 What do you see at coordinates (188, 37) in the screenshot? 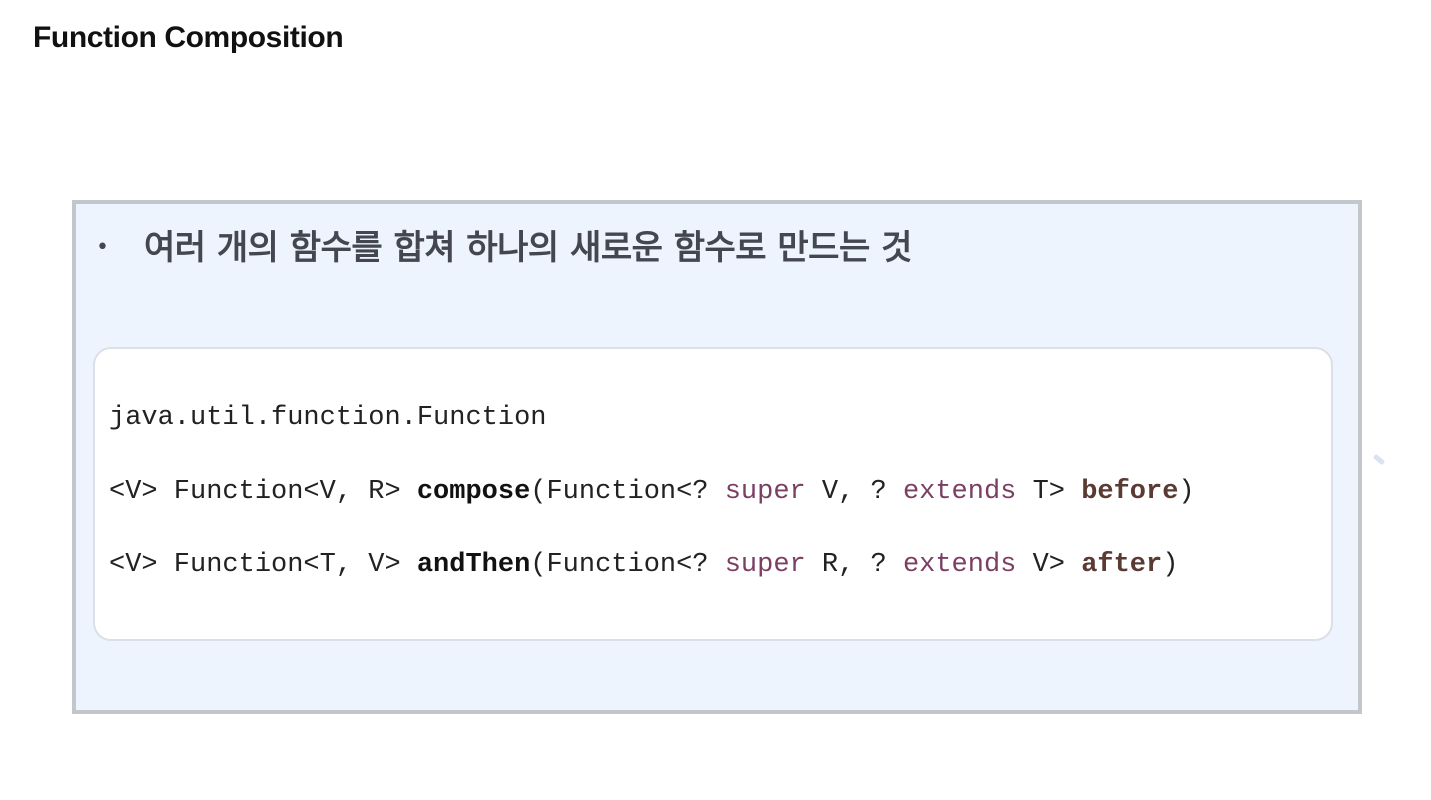
I see `page-title: Function Composition` at bounding box center [188, 37].